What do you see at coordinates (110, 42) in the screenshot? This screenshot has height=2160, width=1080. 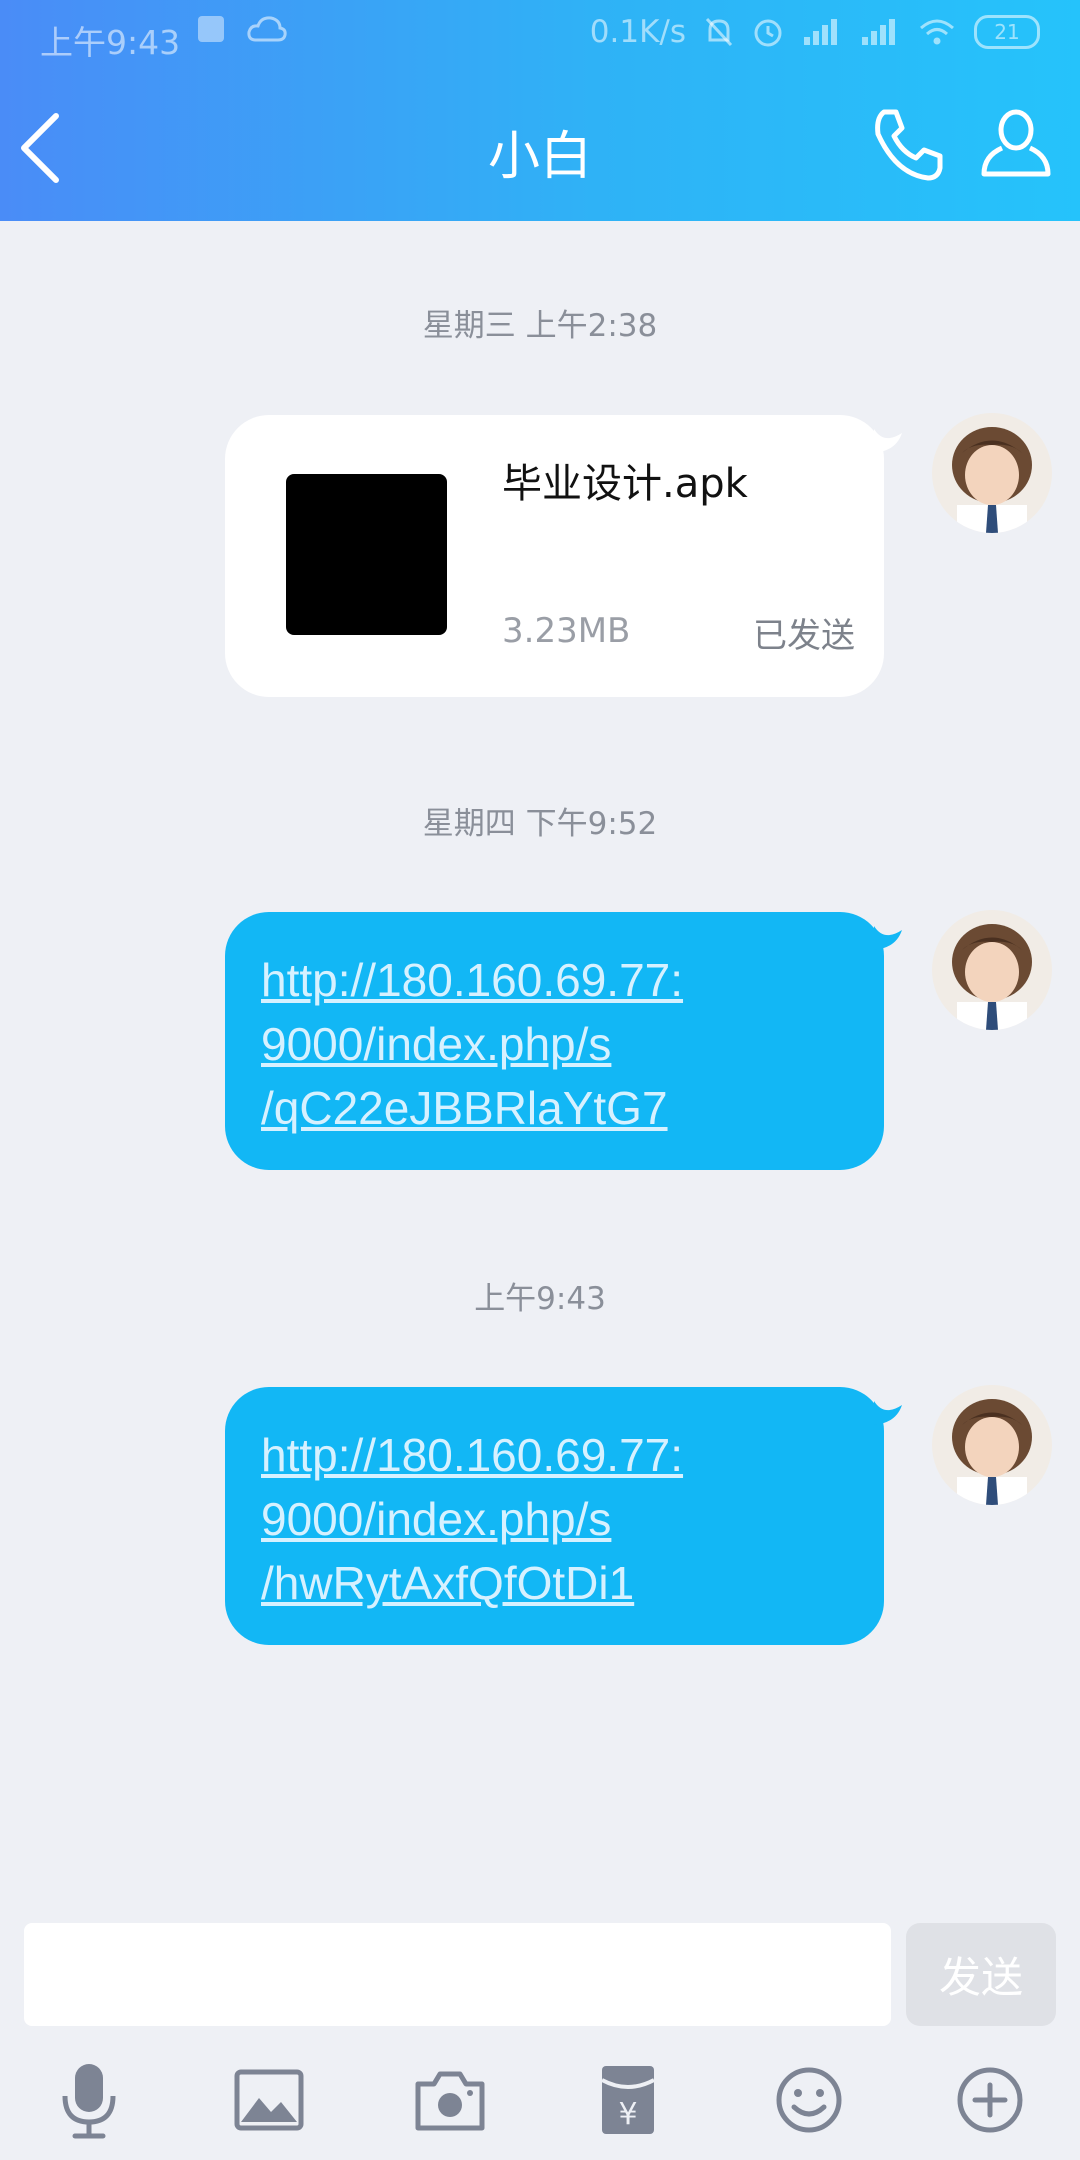 I see `status-time: 上午9:43` at bounding box center [110, 42].